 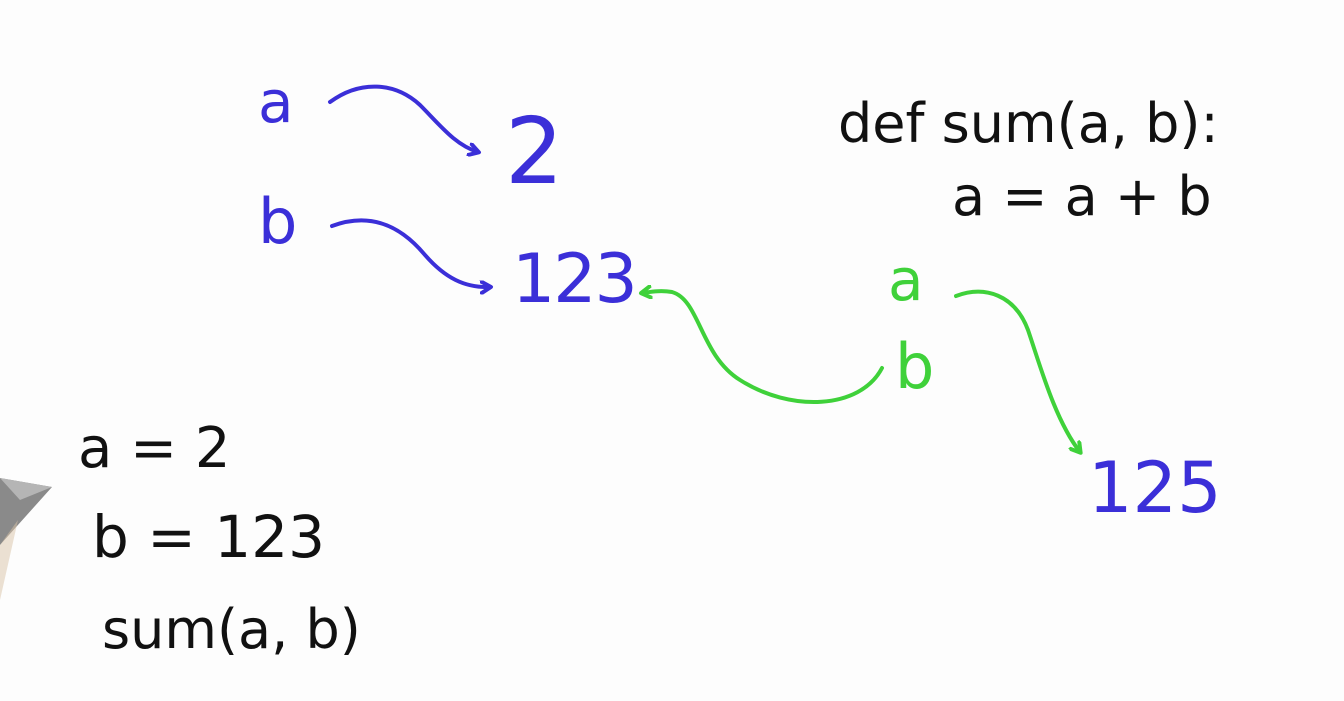 I want to click on function-def-line-1: def sum(a, b):, so click(x=1028, y=123).